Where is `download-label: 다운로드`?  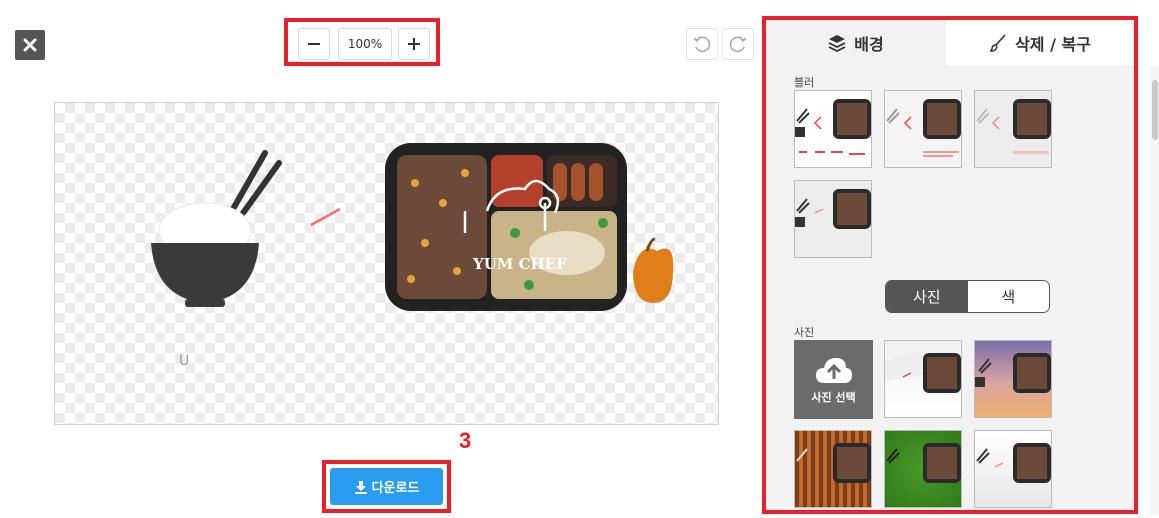
download-label: 다운로드 is located at coordinates (395, 488).